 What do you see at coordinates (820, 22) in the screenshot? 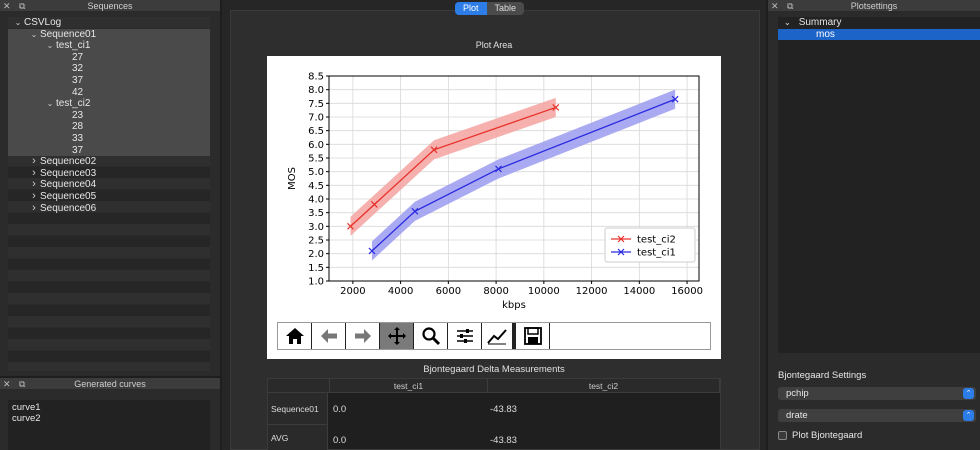
I see `plotsettings-item-label: Summary` at bounding box center [820, 22].